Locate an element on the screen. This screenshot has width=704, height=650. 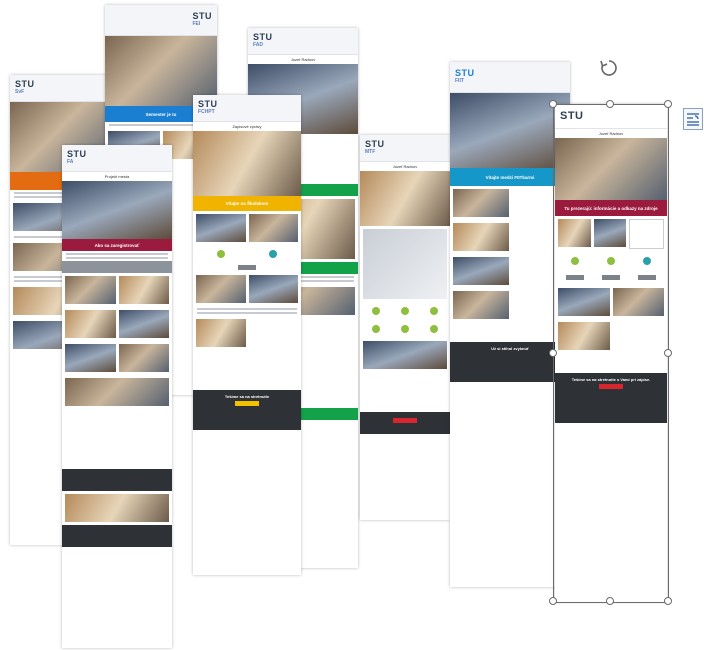
stu-logo: STU FEI is located at coordinates (202, 19).